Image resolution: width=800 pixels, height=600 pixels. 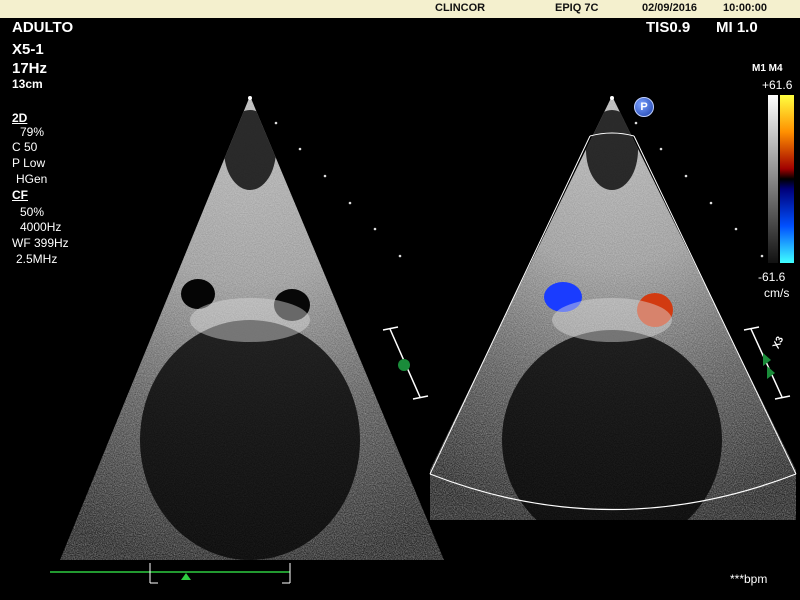 What do you see at coordinates (170, 573) in the screenshot?
I see `ecg-trace` at bounding box center [170, 573].